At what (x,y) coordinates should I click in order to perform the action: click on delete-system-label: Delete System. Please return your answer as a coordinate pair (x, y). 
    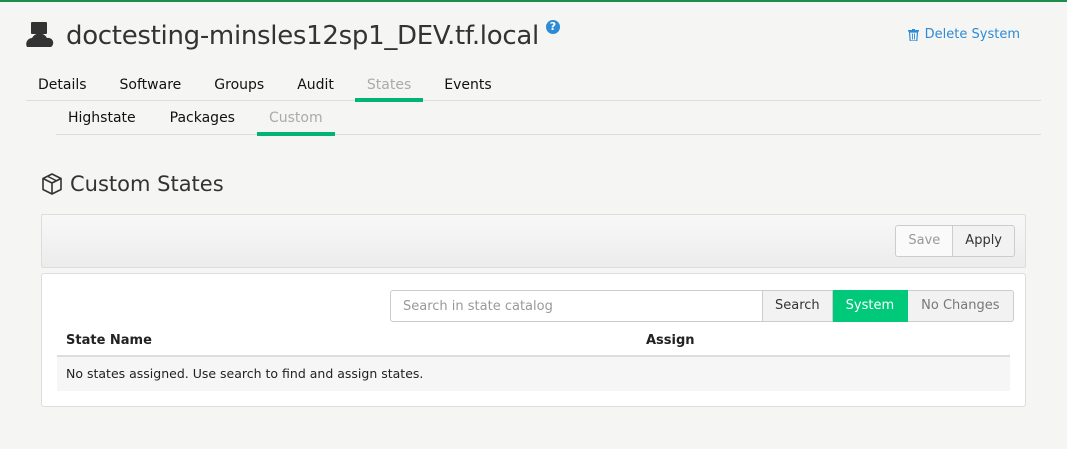
    Looking at the image, I should click on (972, 34).